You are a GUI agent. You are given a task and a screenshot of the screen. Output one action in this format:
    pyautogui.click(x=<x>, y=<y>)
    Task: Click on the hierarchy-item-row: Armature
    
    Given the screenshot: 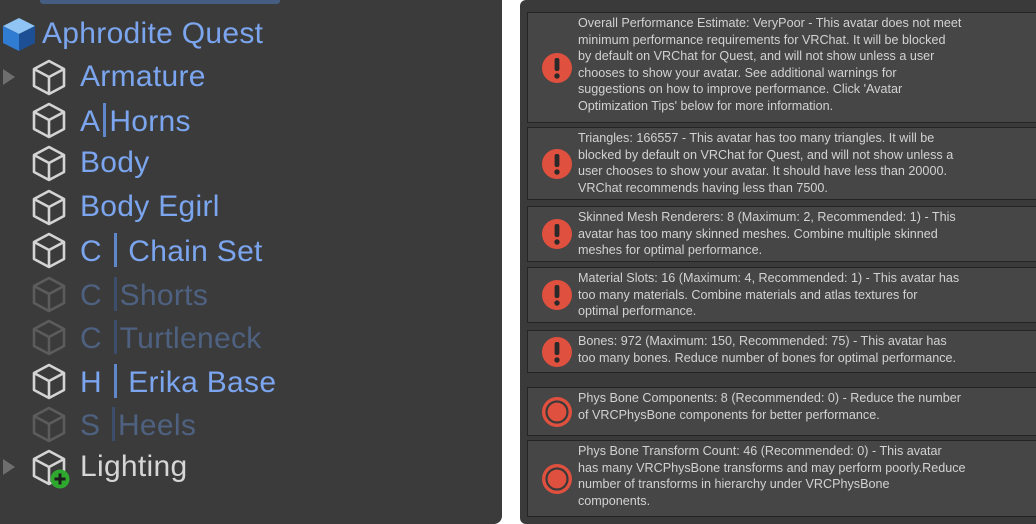 What is the action you would take?
    pyautogui.click(x=251, y=77)
    